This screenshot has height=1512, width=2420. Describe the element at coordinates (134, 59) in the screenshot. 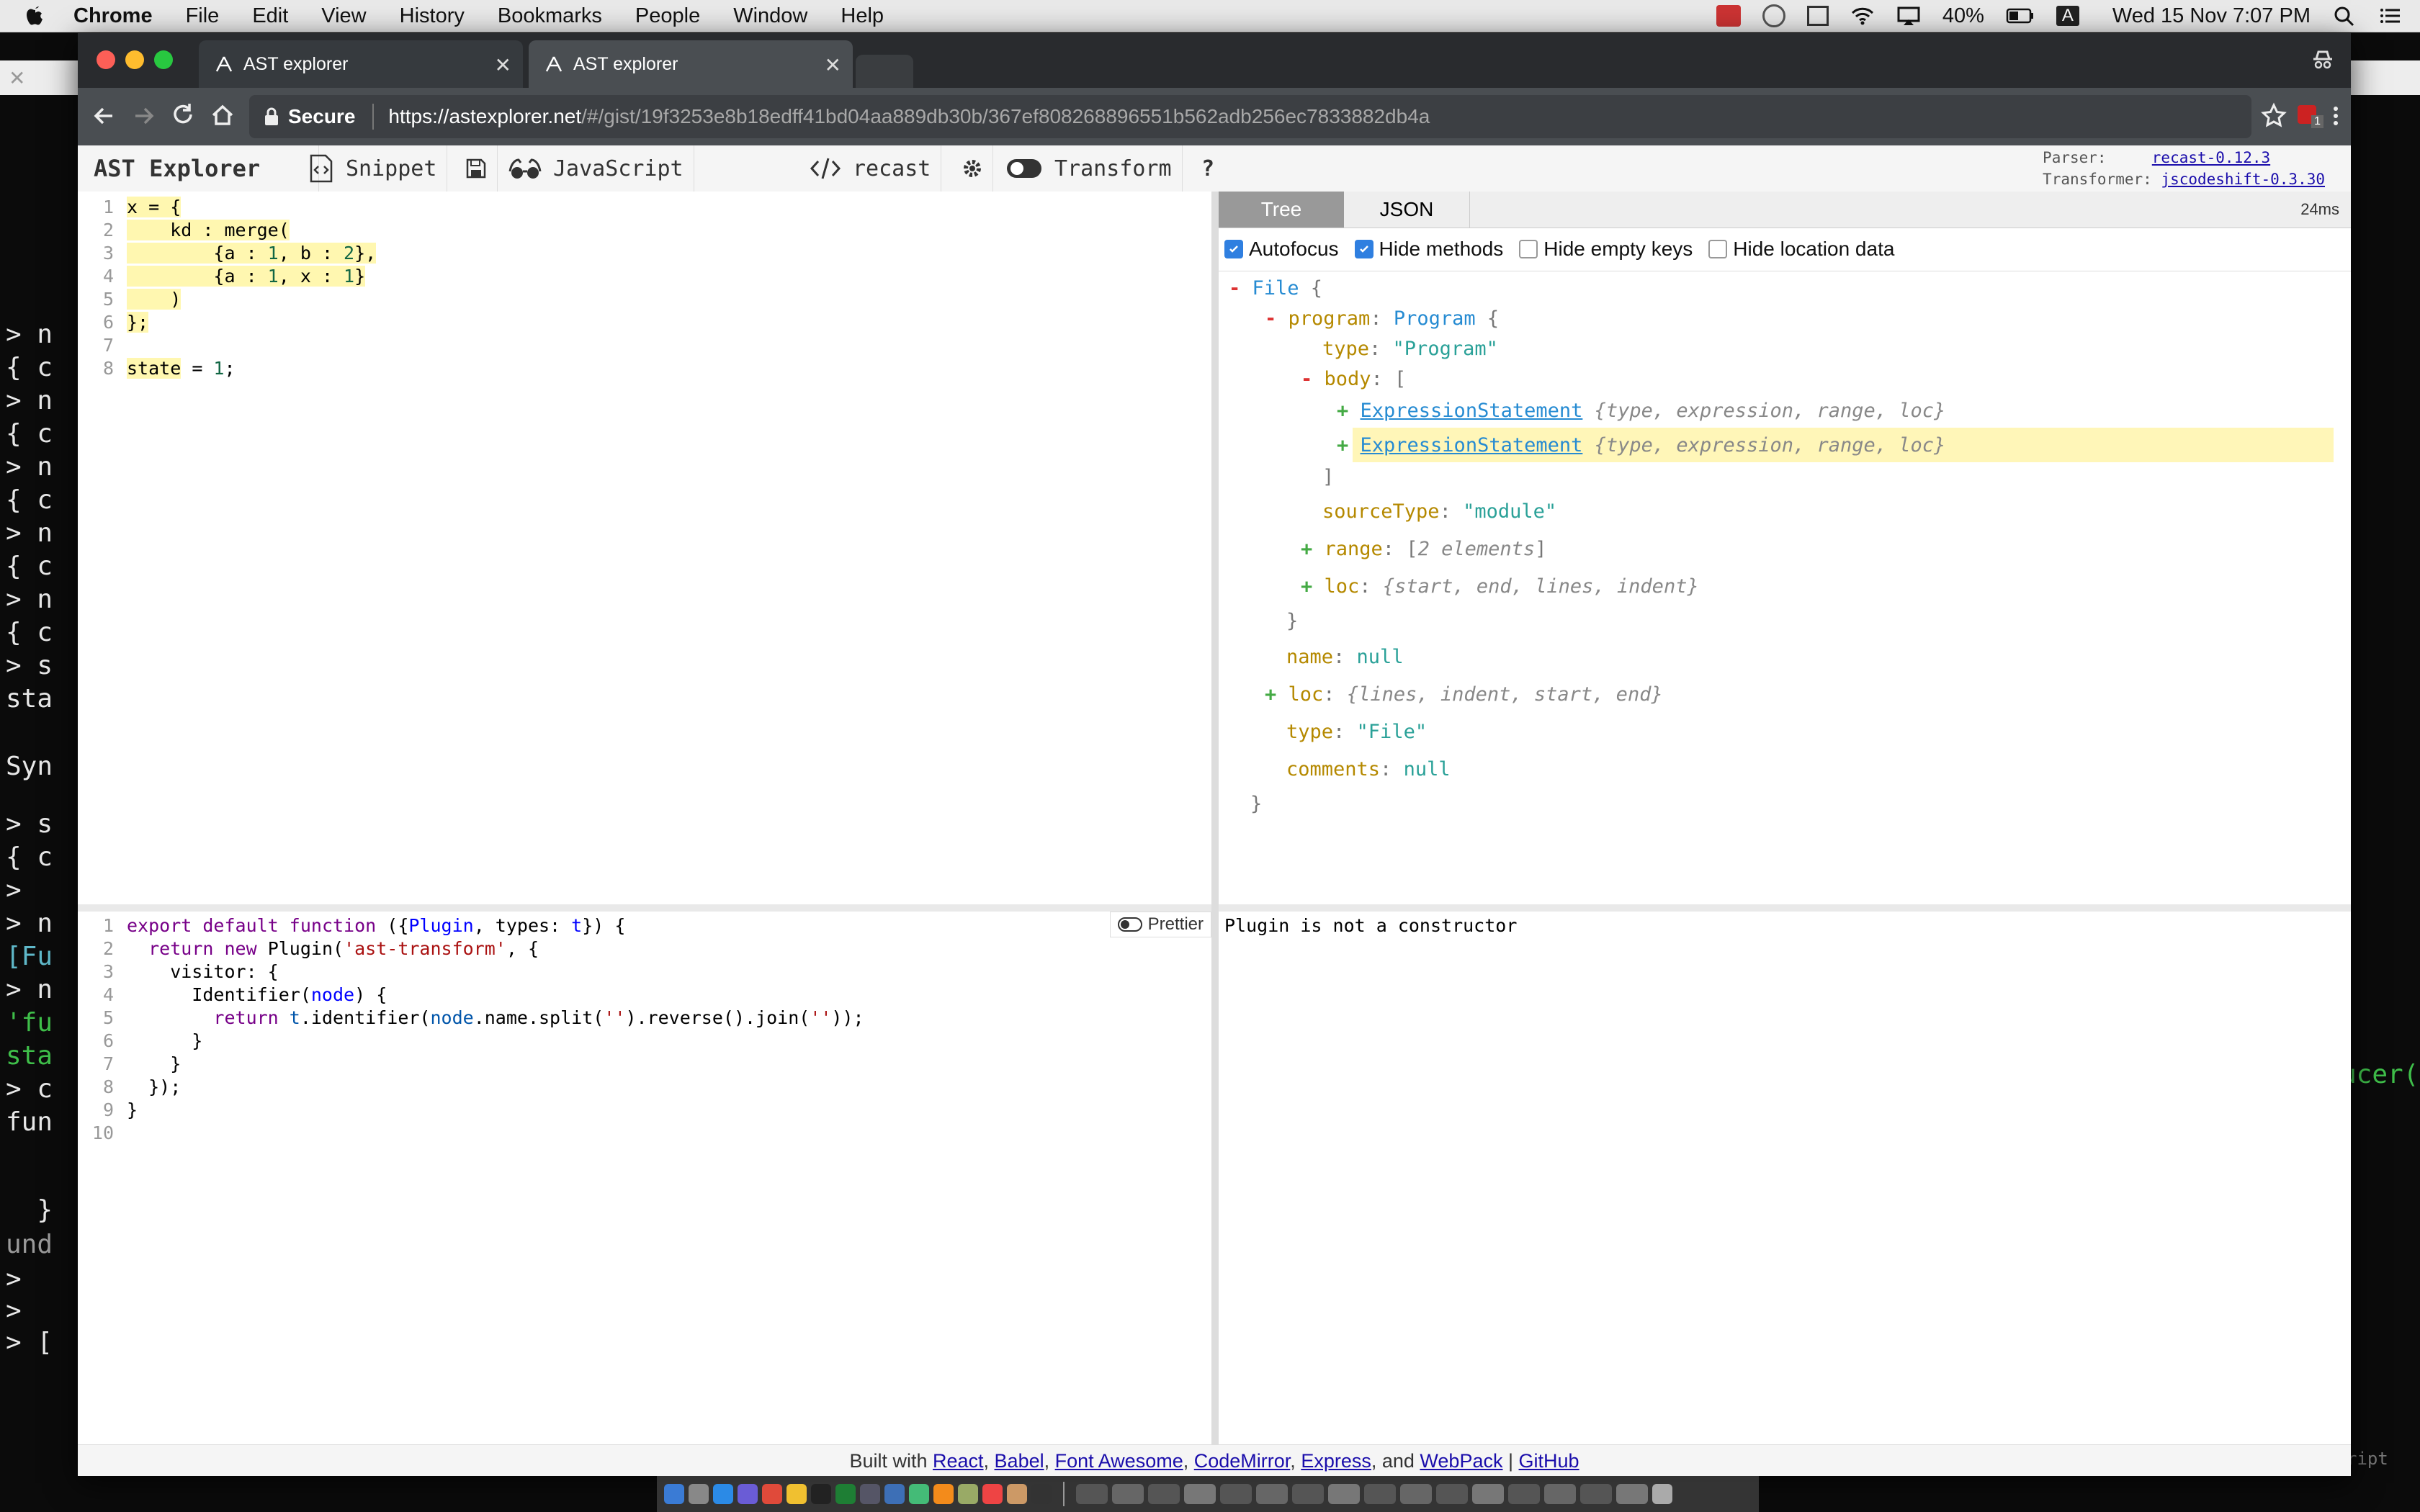

I see `window-minimize-button` at that location.